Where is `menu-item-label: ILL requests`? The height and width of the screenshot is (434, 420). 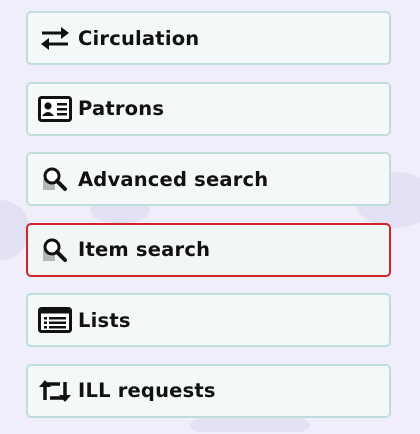 menu-item-label: ILL requests is located at coordinates (147, 390).